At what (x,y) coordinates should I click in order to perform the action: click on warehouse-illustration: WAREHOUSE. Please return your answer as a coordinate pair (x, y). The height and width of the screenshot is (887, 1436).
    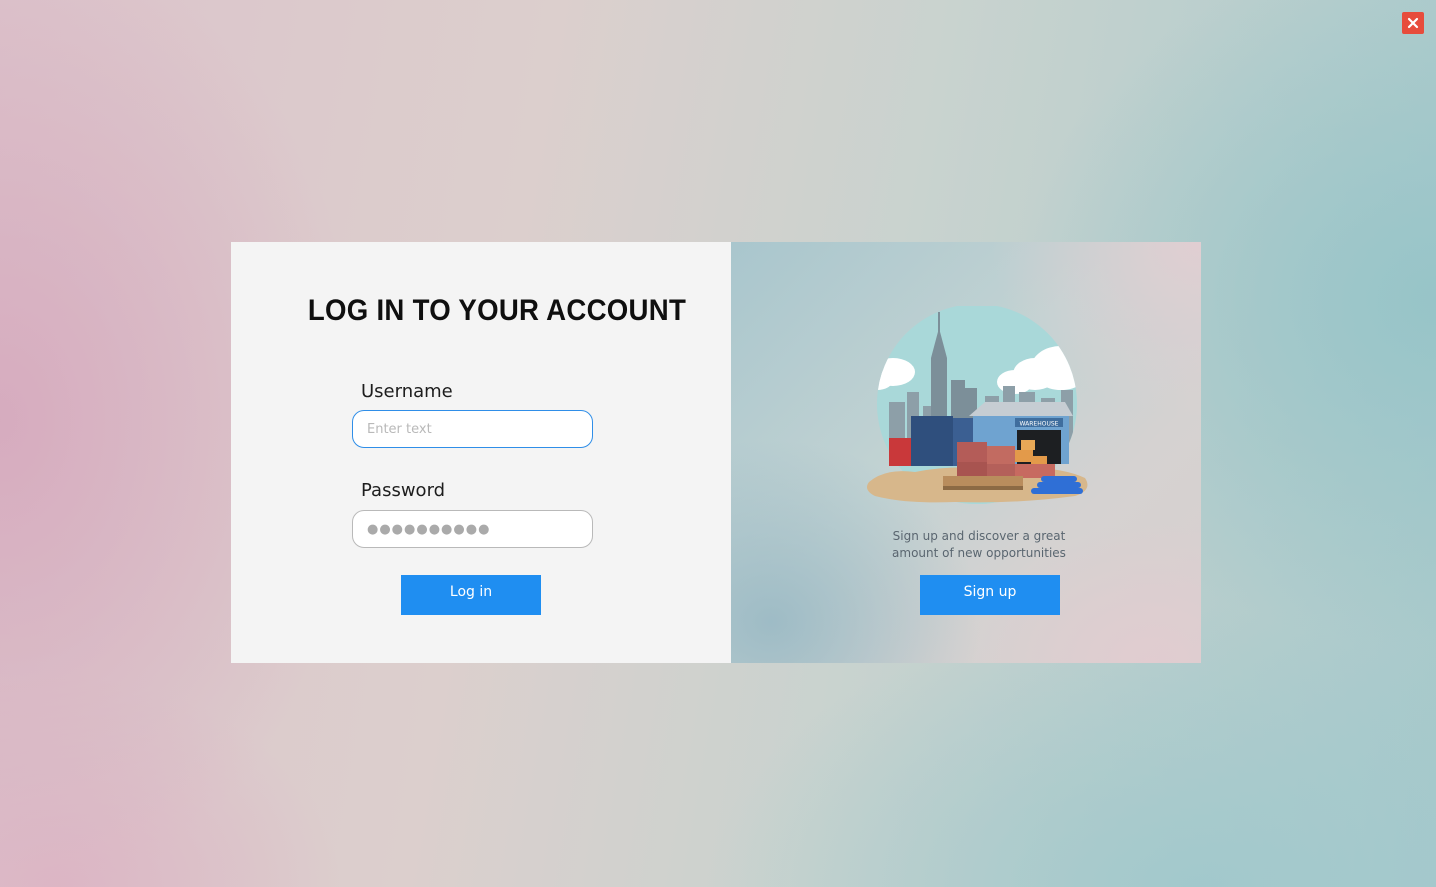
    Looking at the image, I should click on (977, 405).